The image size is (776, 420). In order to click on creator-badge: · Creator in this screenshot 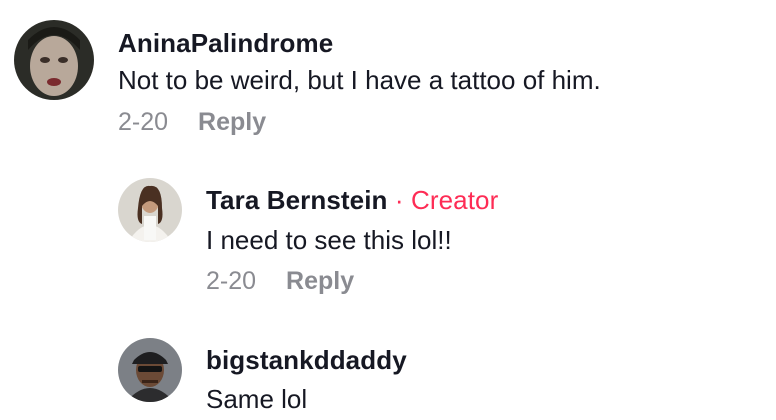, I will do `click(446, 200)`.